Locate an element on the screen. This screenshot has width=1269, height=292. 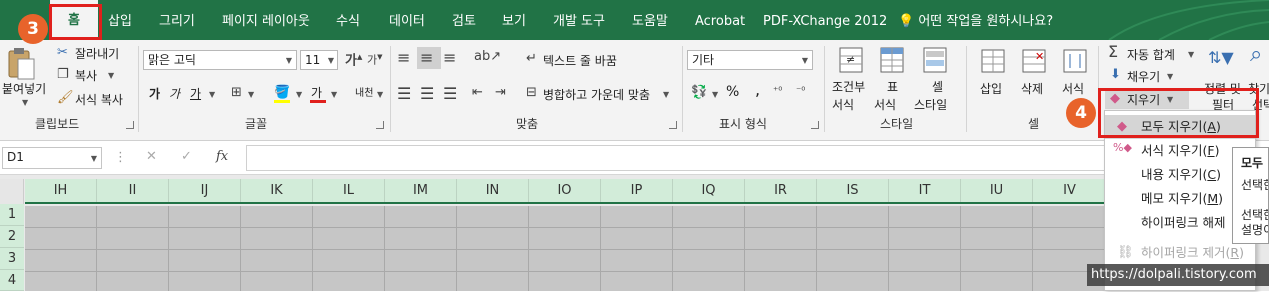
align-bottom-icon: ≡ is located at coordinates (449, 58).